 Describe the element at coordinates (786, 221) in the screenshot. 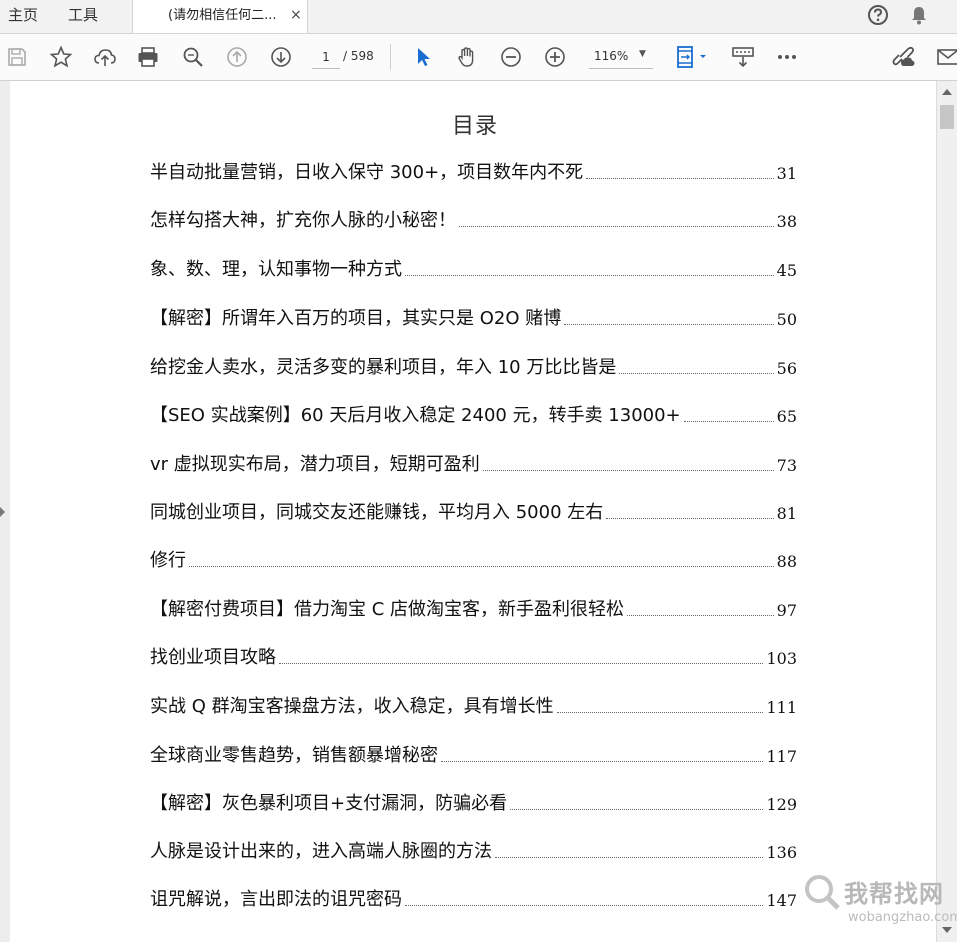

I see `toc-entry-page: 38` at that location.